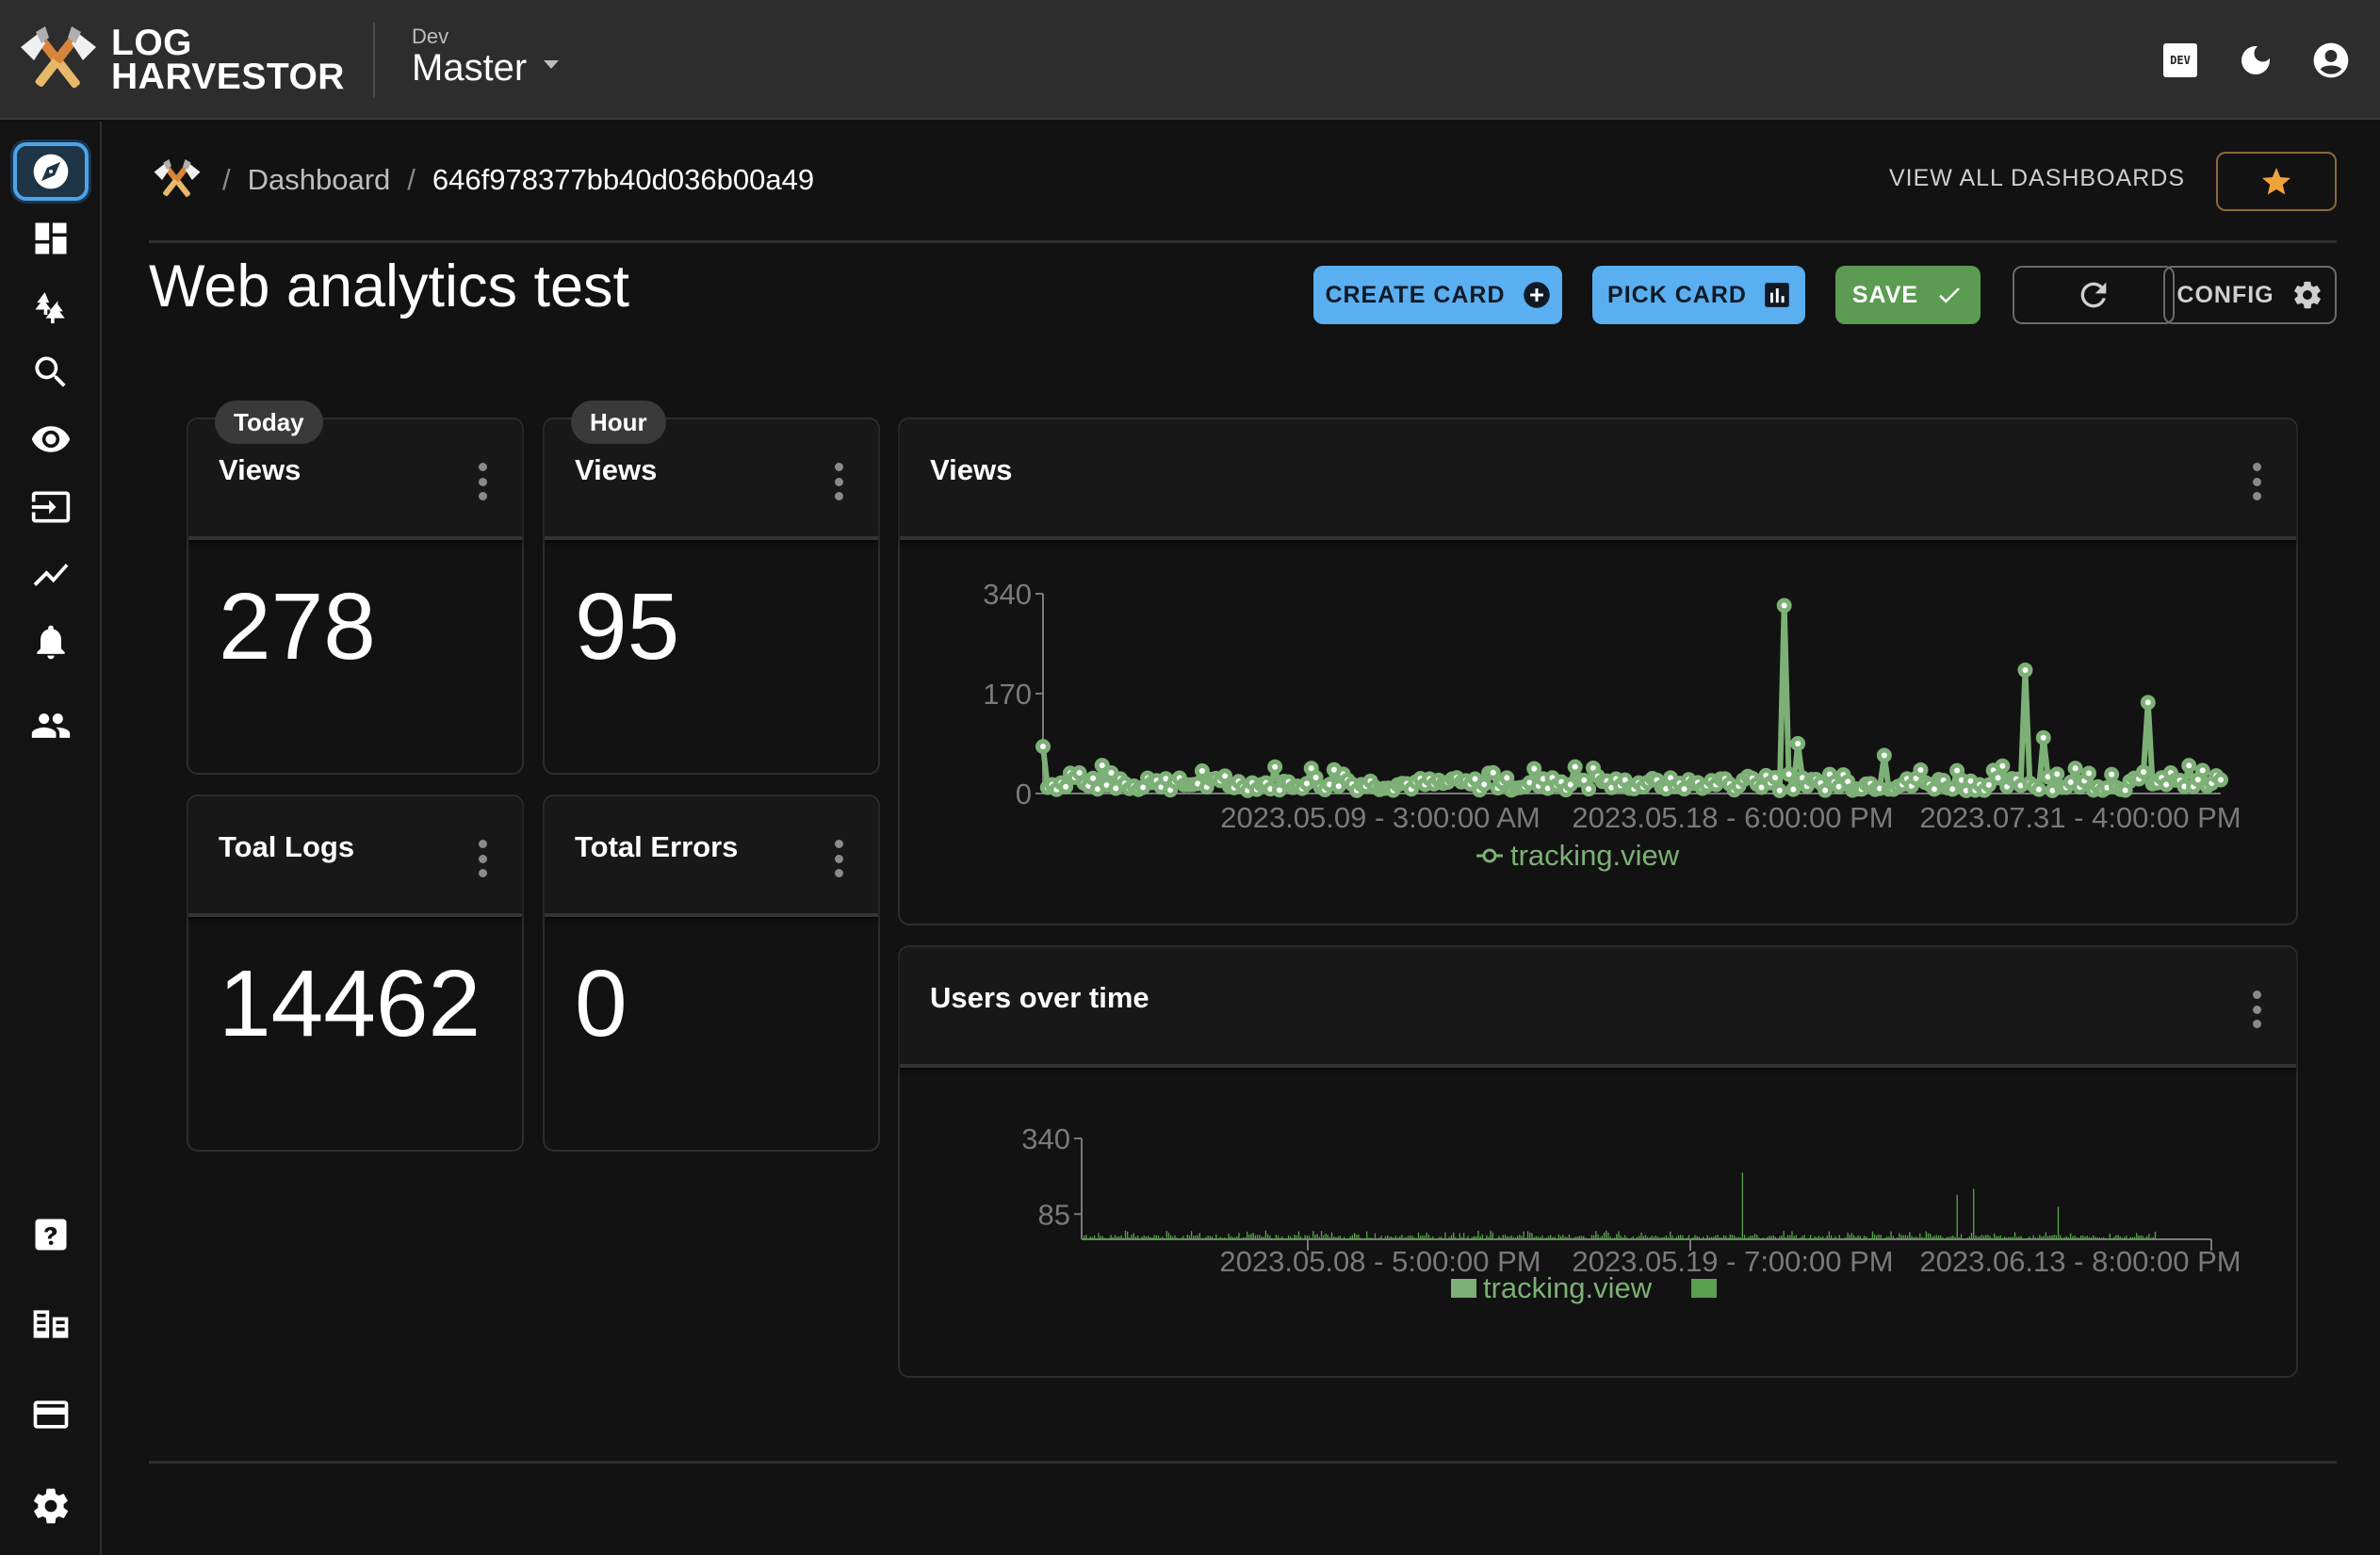 This screenshot has width=2380, height=1555. Describe the element at coordinates (319, 180) in the screenshot. I see `breadcrumb-dashboard-link: Dashboard` at that location.